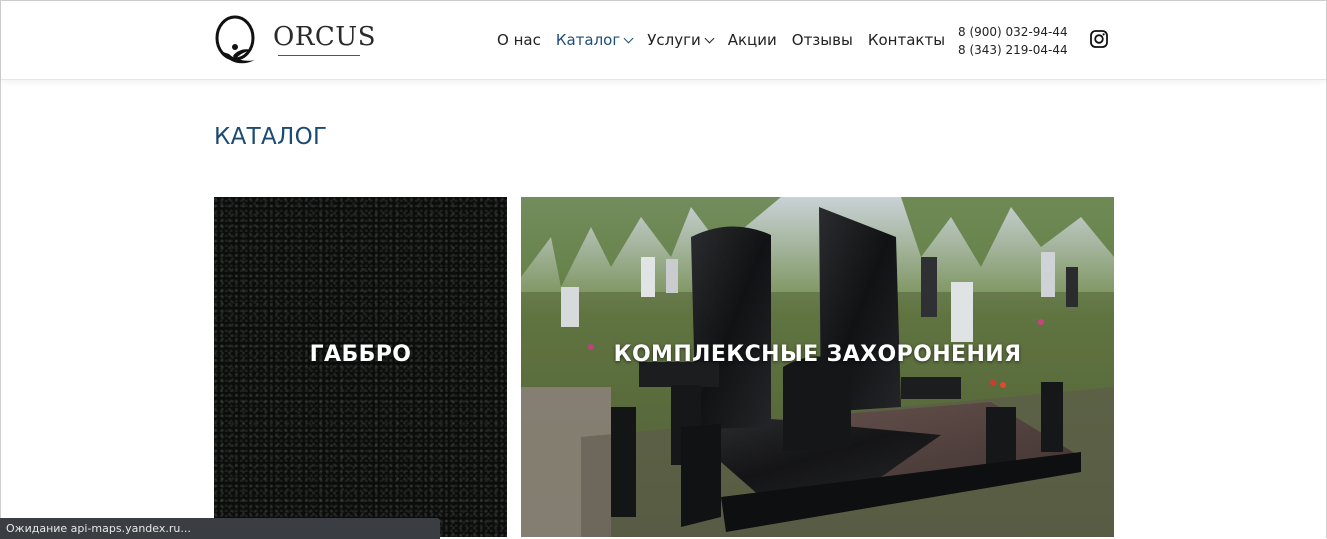  Describe the element at coordinates (1013, 50) in the screenshot. I see `phone-link-2: 8 (343) 219-04-44` at that location.